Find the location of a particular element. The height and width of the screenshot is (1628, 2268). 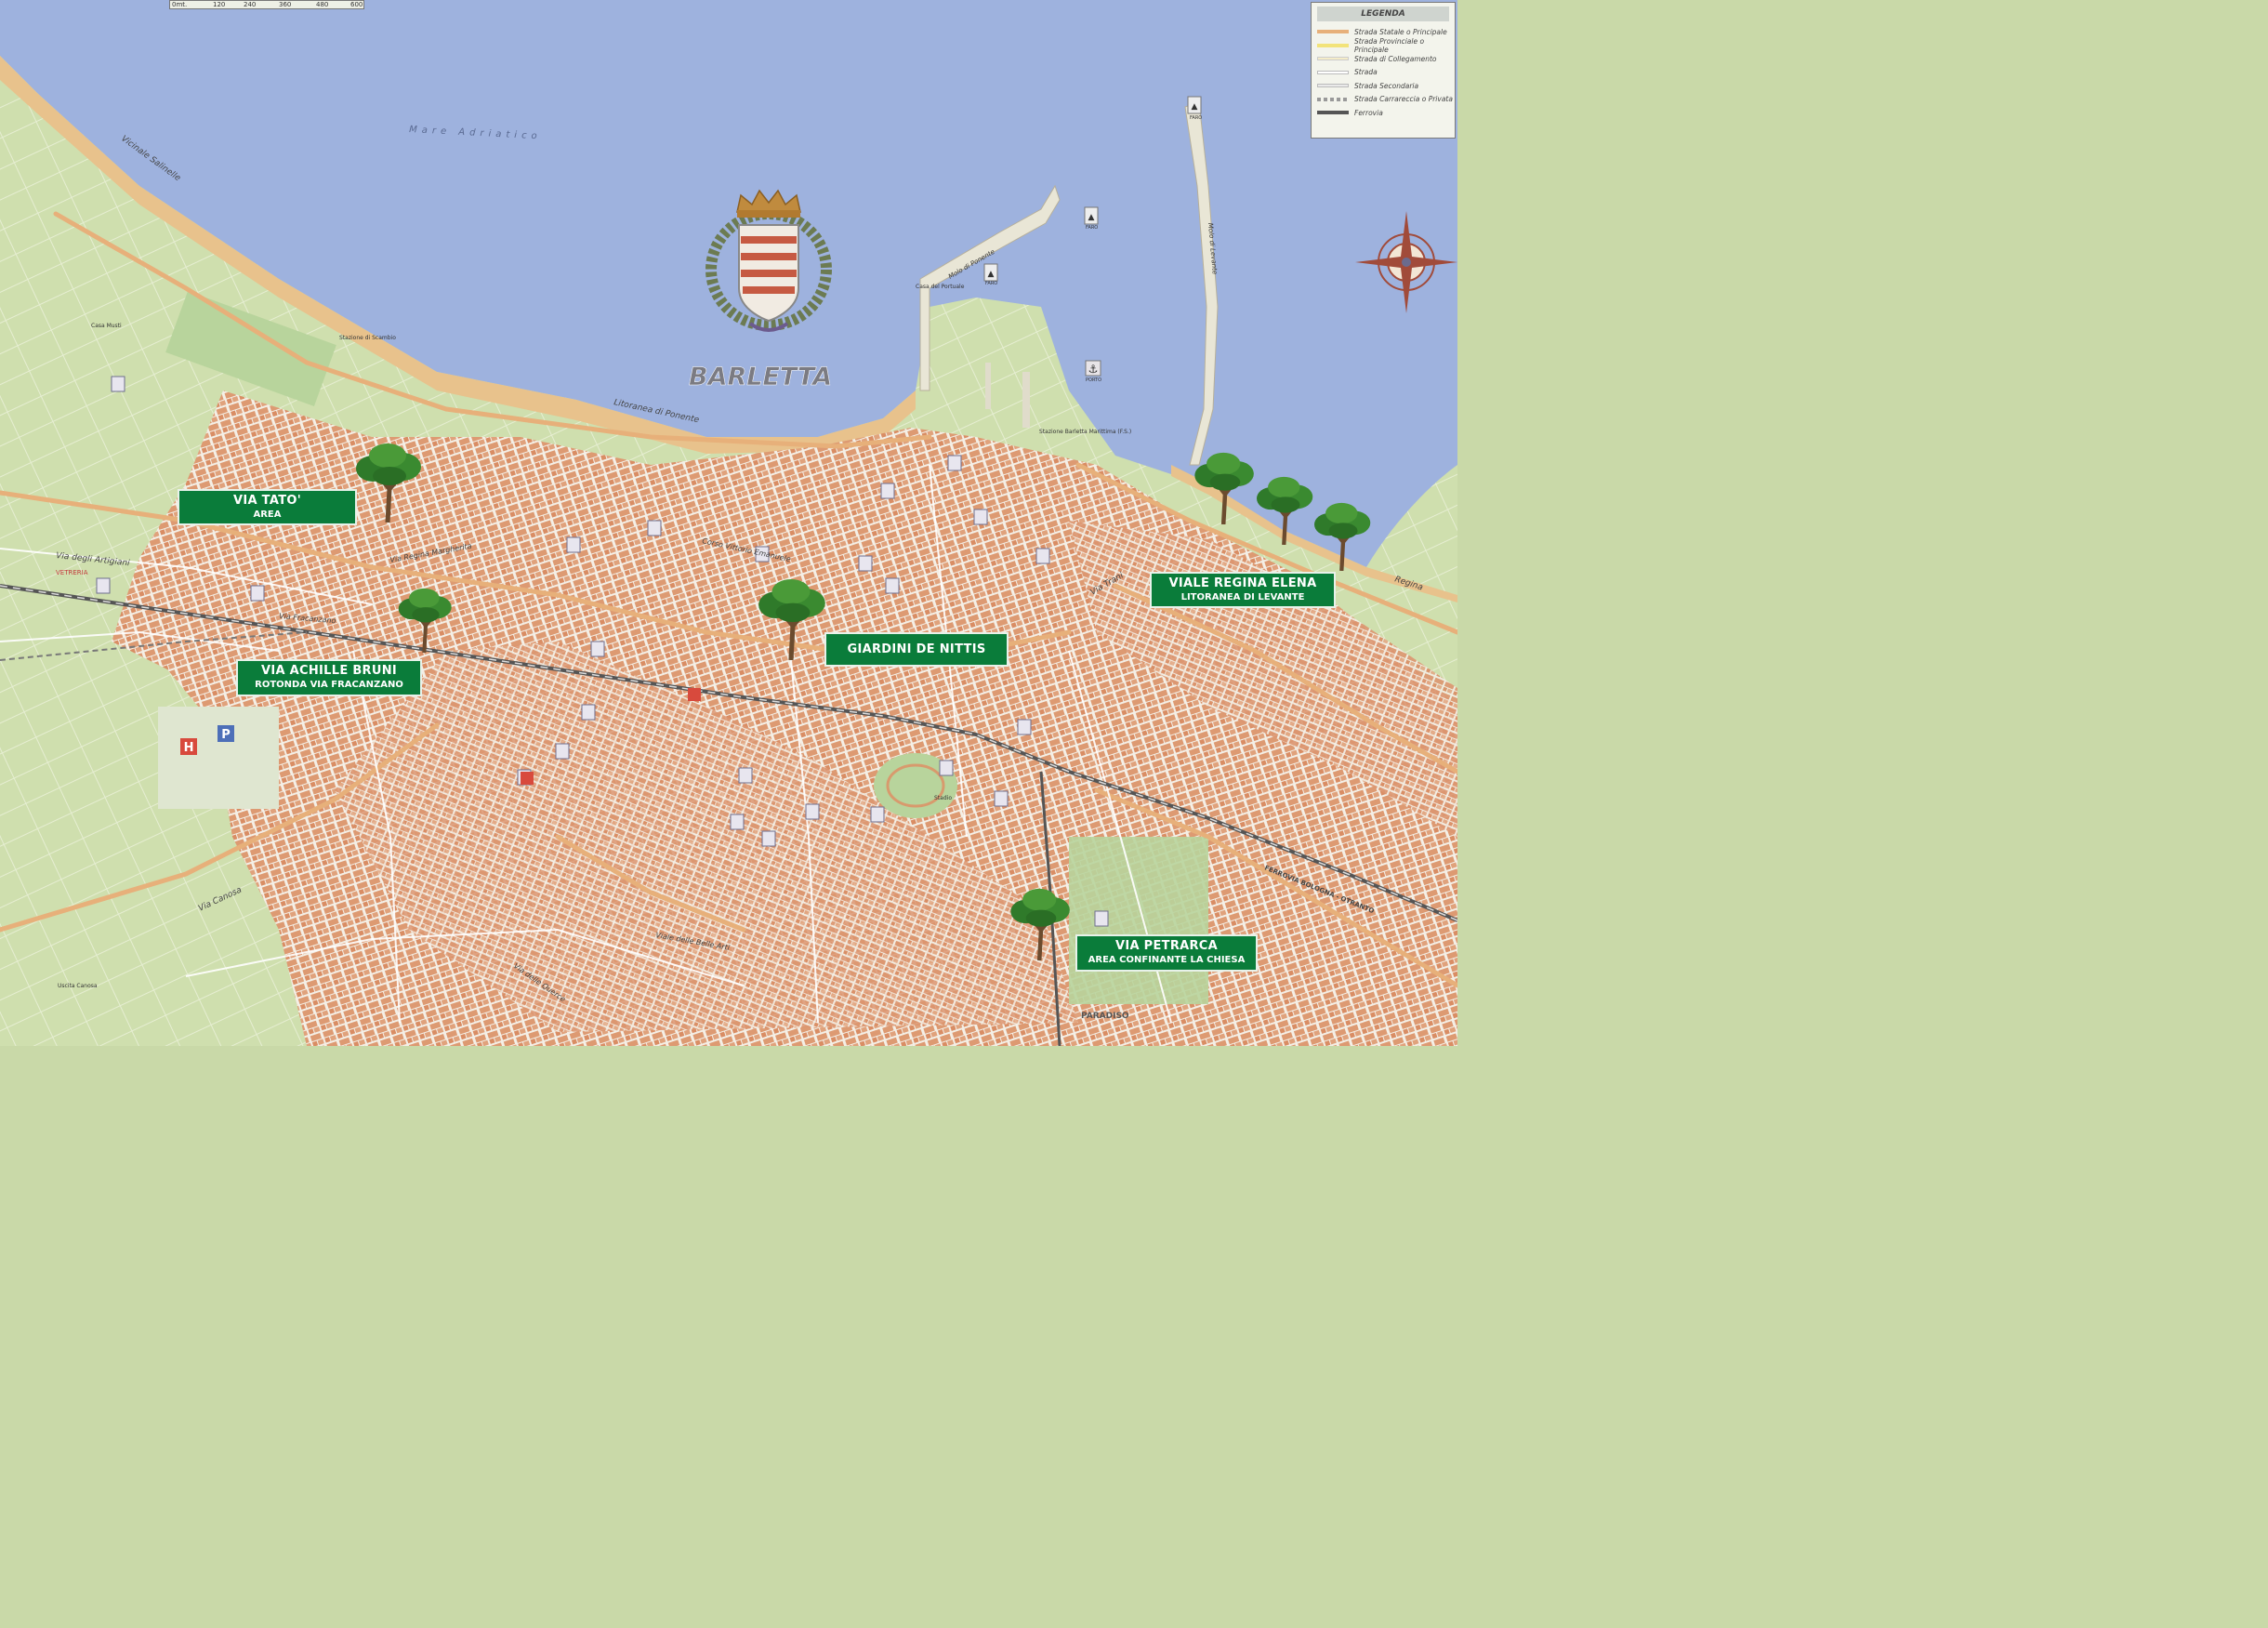

scale-tick: 360 is located at coordinates (285, 4).